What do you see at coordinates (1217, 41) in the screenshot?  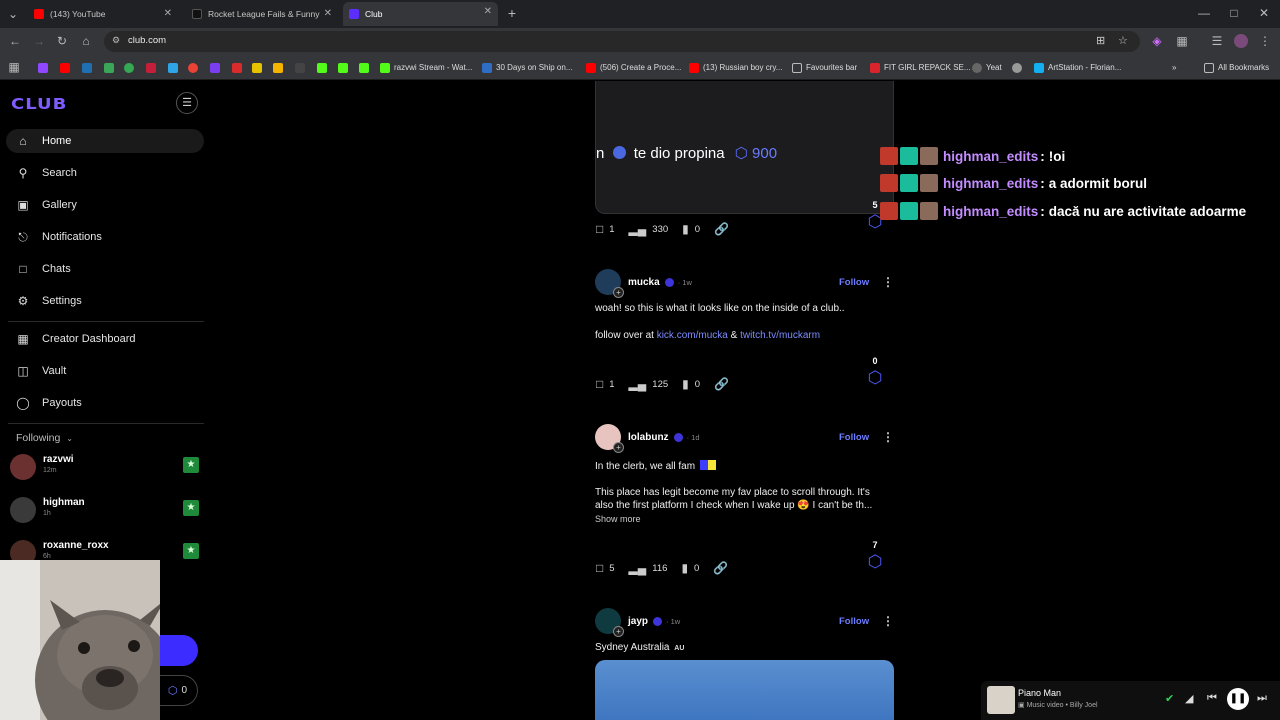 I see `media-control-icon: ☰` at bounding box center [1217, 41].